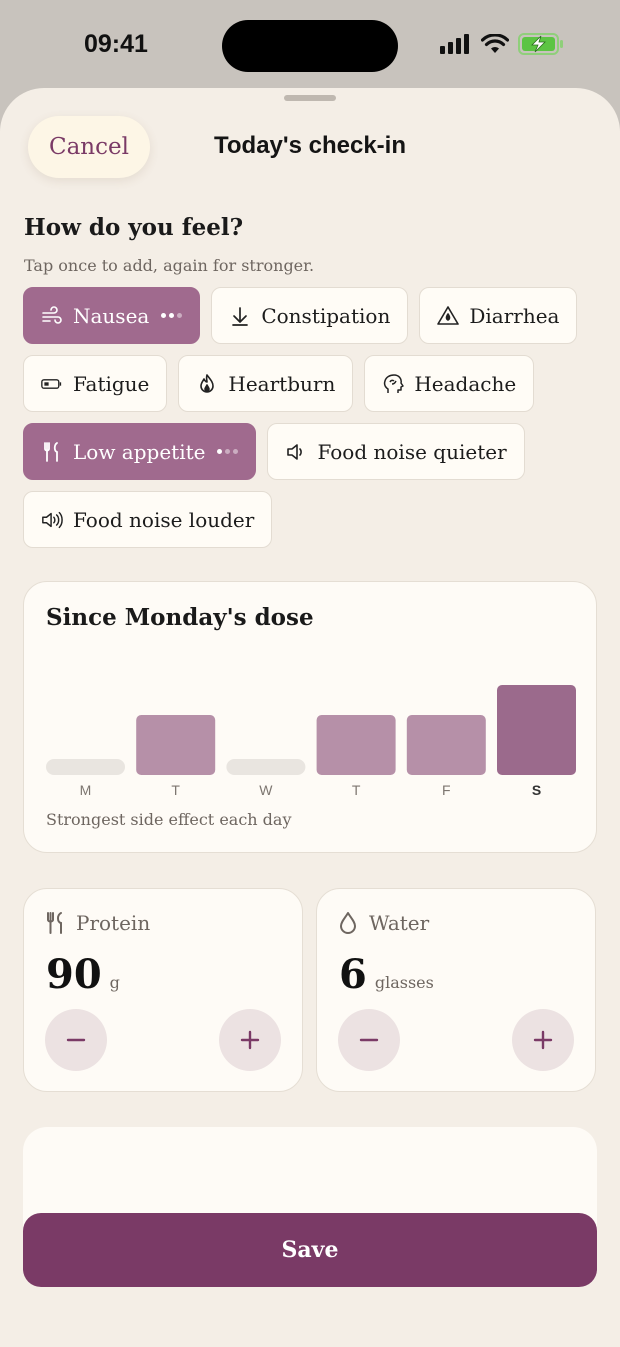 Image resolution: width=620 pixels, height=1347 pixels. I want to click on water-value-row: 6 glasses, so click(386, 974).